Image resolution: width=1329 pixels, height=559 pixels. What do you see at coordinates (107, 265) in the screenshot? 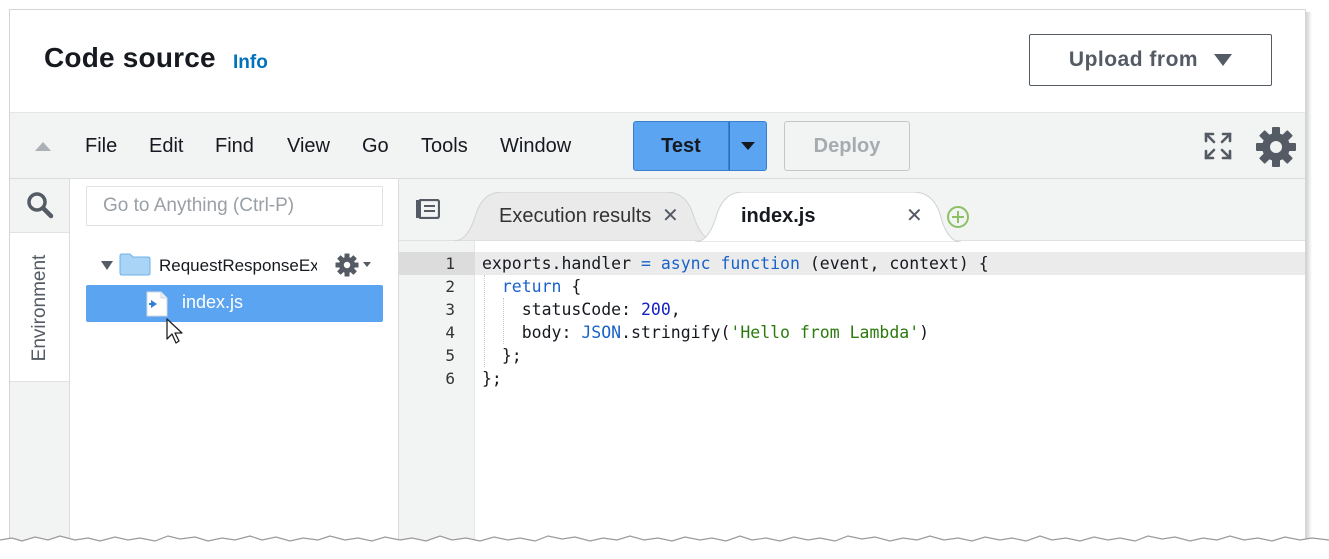
I see `expand-triangle-icon` at bounding box center [107, 265].